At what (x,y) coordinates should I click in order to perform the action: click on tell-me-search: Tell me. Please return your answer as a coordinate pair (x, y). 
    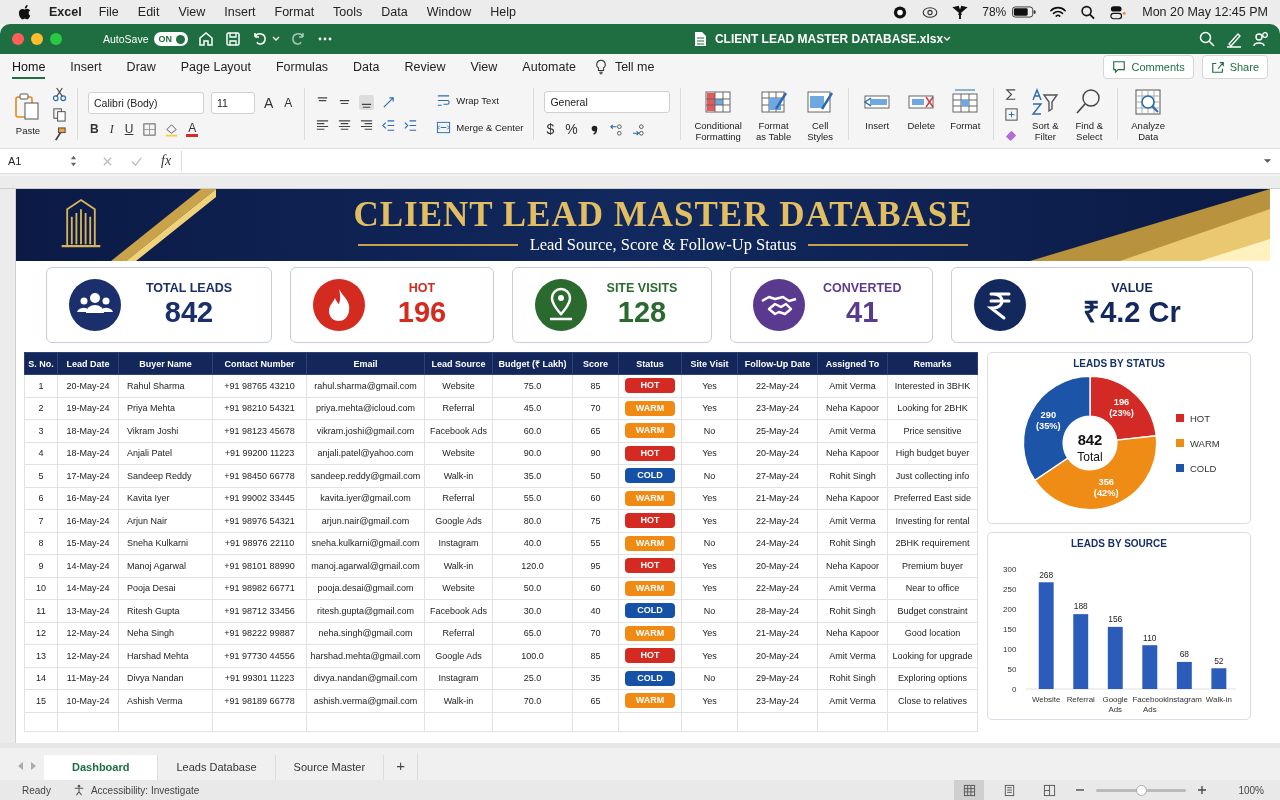
    Looking at the image, I should click on (634, 67).